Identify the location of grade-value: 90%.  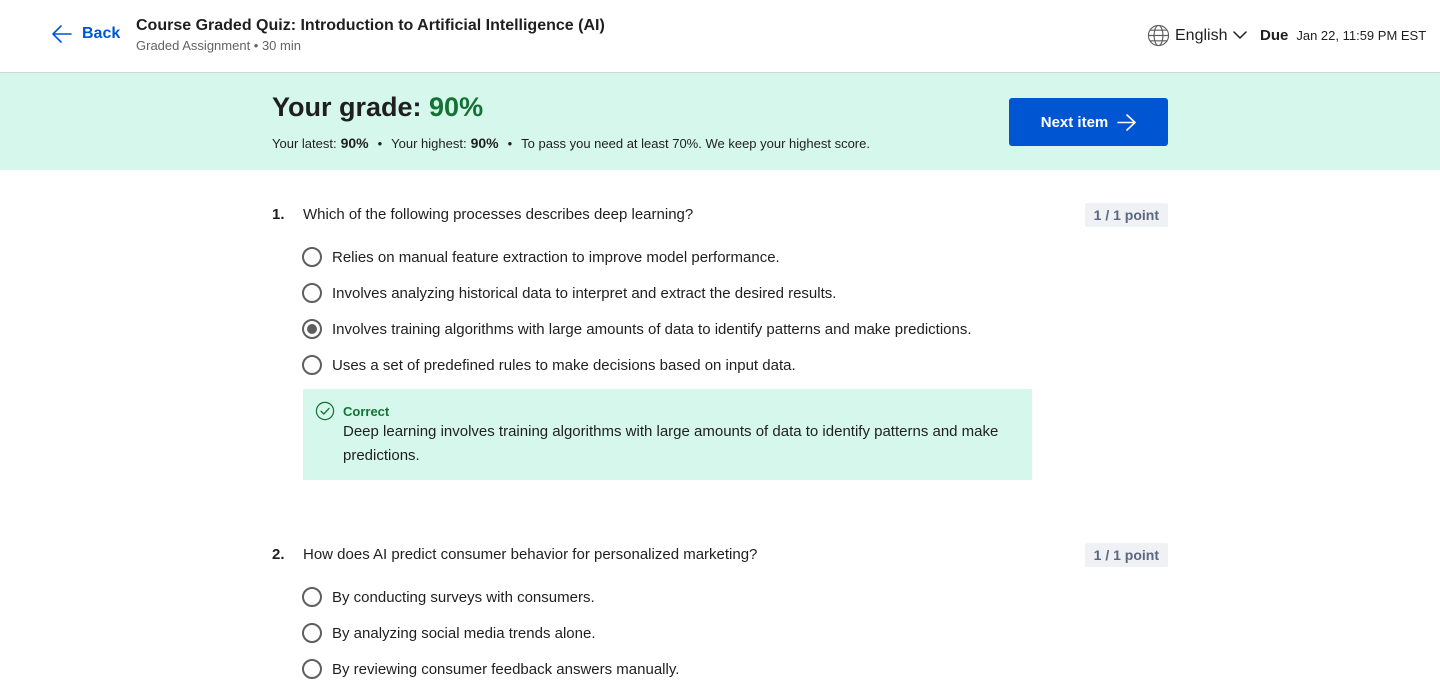
(456, 107).